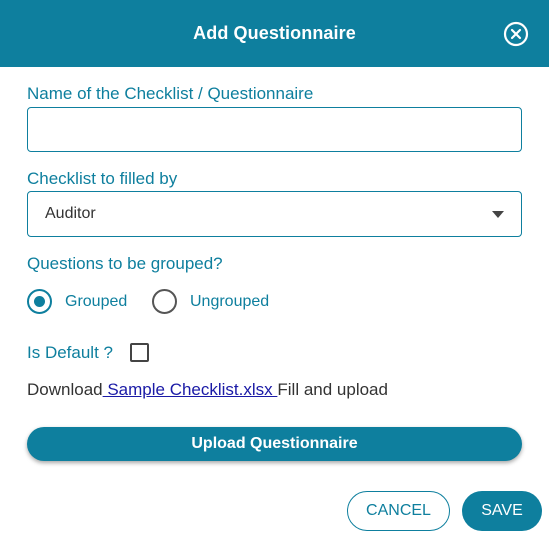 The image size is (549, 538). What do you see at coordinates (70, 352) in the screenshot?
I see `is-default-label: Is Default ?` at bounding box center [70, 352].